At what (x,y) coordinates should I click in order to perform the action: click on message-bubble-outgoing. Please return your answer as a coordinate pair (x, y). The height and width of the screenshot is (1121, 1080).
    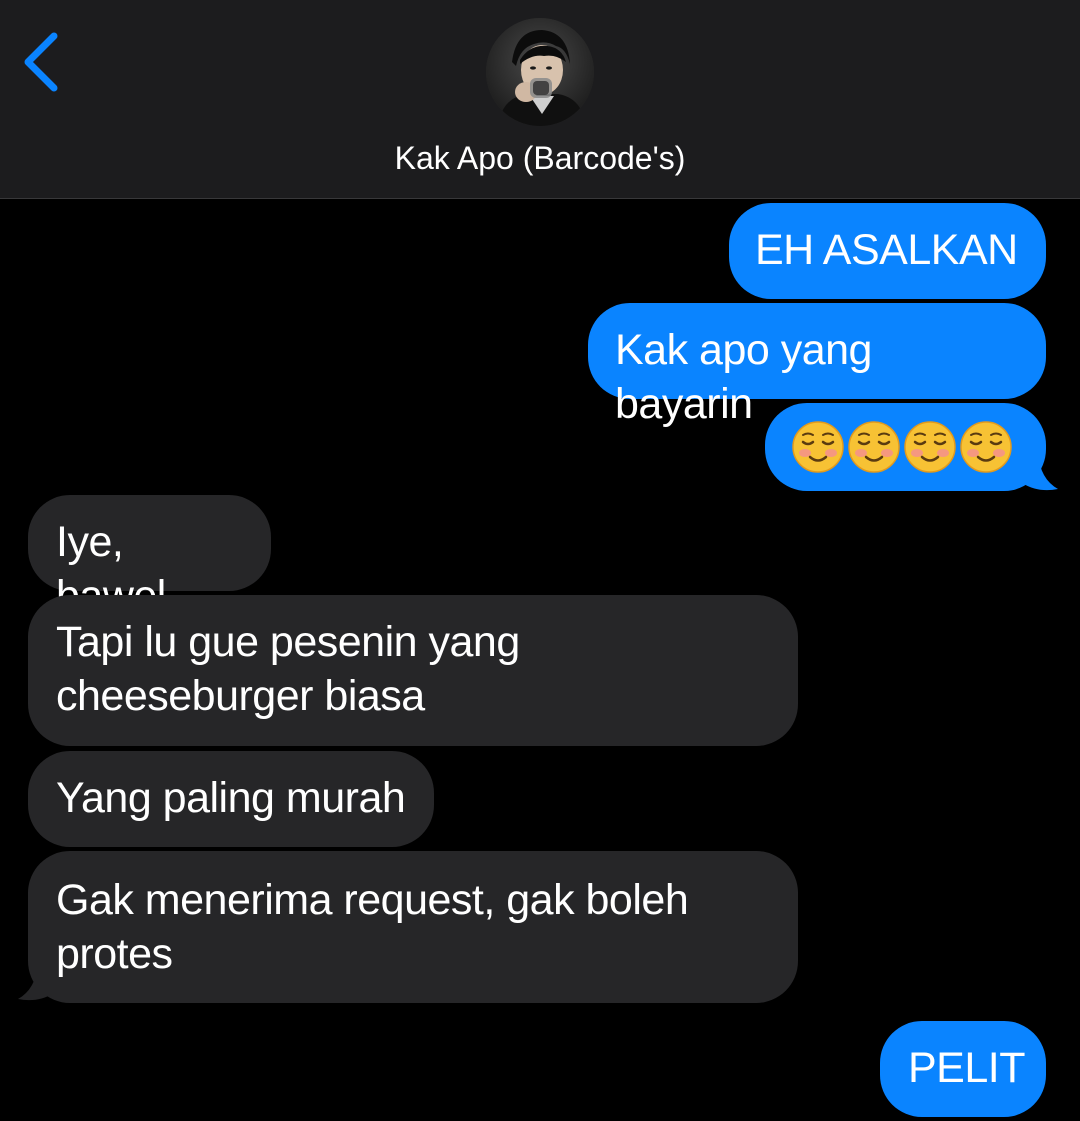
    Looking at the image, I should click on (905, 447).